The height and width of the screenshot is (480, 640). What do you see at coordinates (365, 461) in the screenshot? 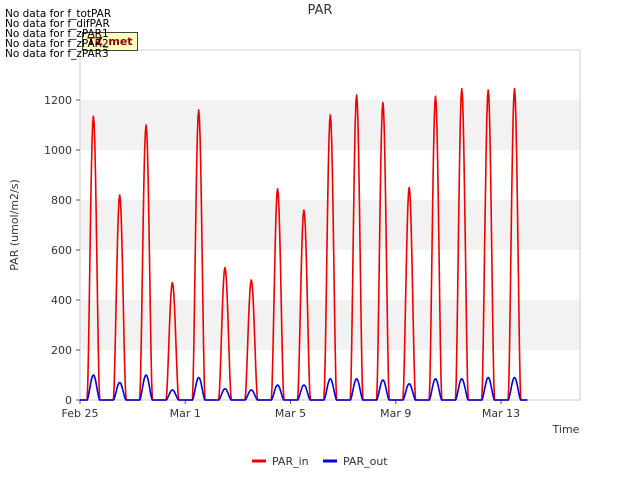
I see `legend-label-par-out: PAR_out` at bounding box center [365, 461].